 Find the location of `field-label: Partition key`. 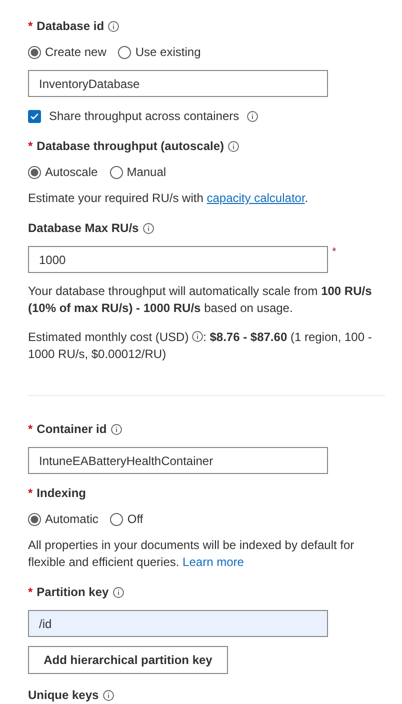

field-label: Partition key is located at coordinates (72, 592).